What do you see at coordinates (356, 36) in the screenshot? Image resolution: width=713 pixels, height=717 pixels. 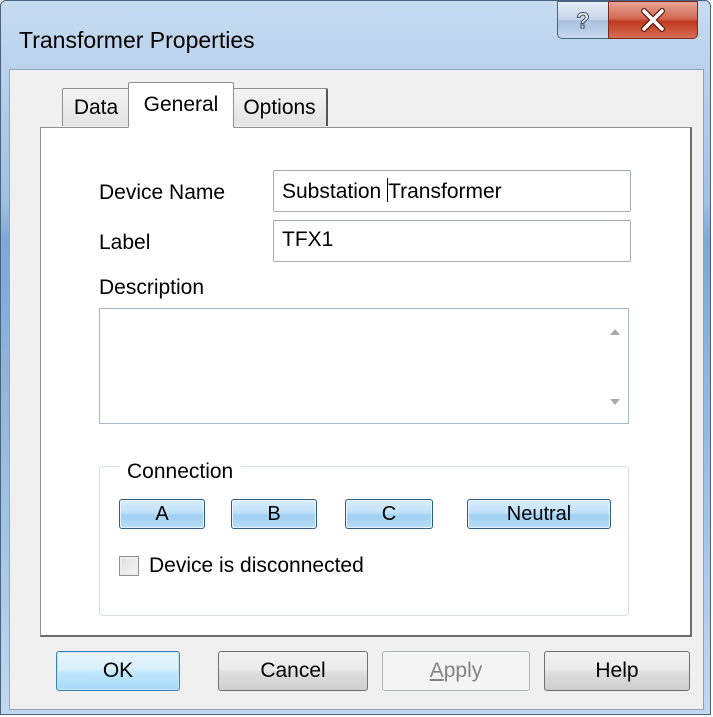 I see `title-bar: Transformer Properties ?` at bounding box center [356, 36].